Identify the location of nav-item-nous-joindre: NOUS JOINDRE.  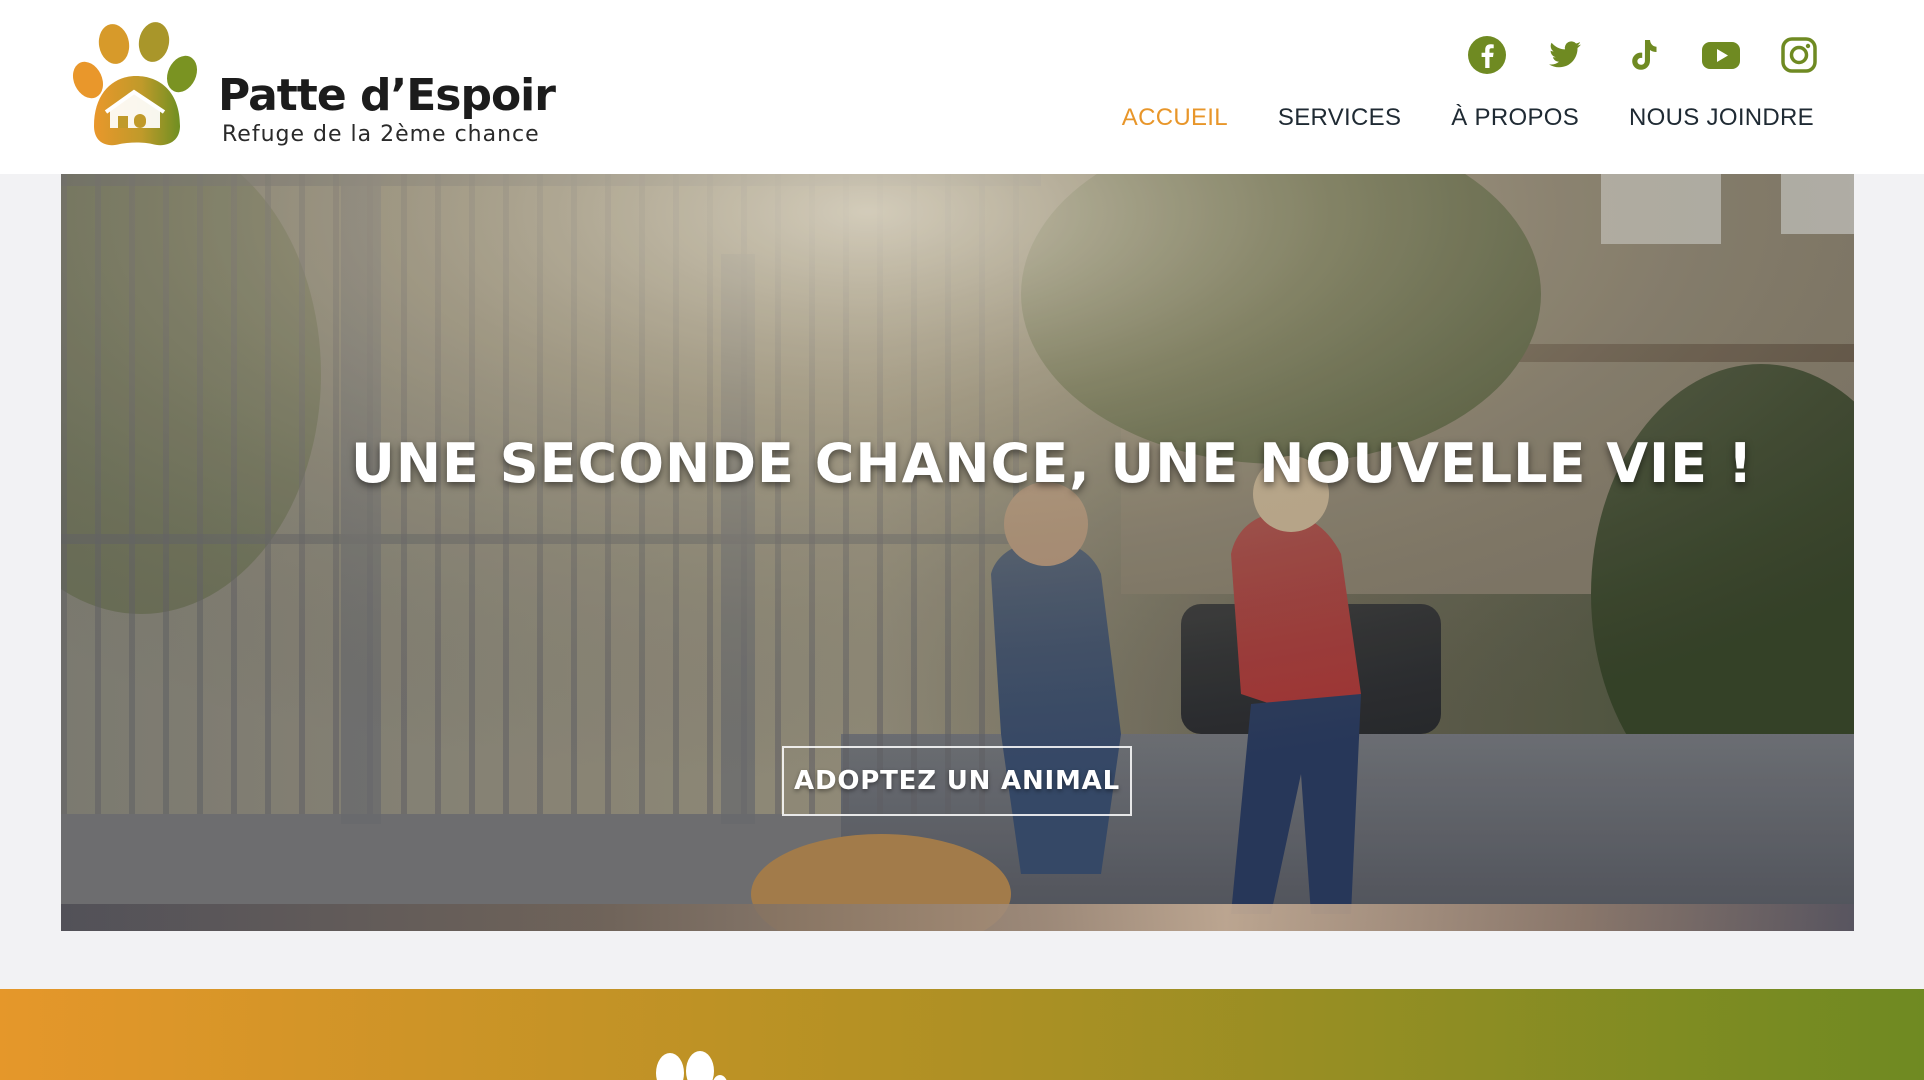
(1721, 118).